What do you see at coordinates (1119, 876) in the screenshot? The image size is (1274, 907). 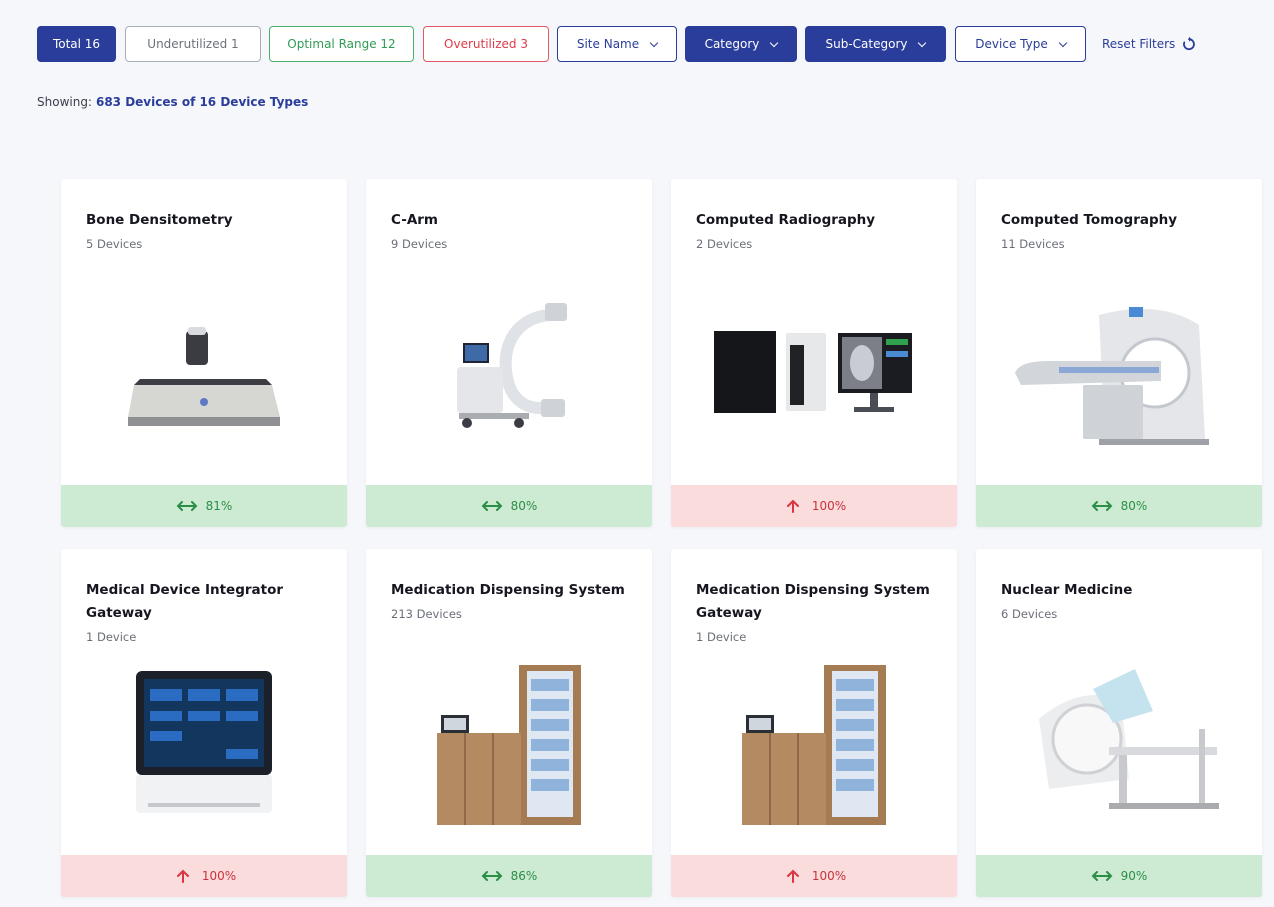 I see `utilization-bar: 90%` at bounding box center [1119, 876].